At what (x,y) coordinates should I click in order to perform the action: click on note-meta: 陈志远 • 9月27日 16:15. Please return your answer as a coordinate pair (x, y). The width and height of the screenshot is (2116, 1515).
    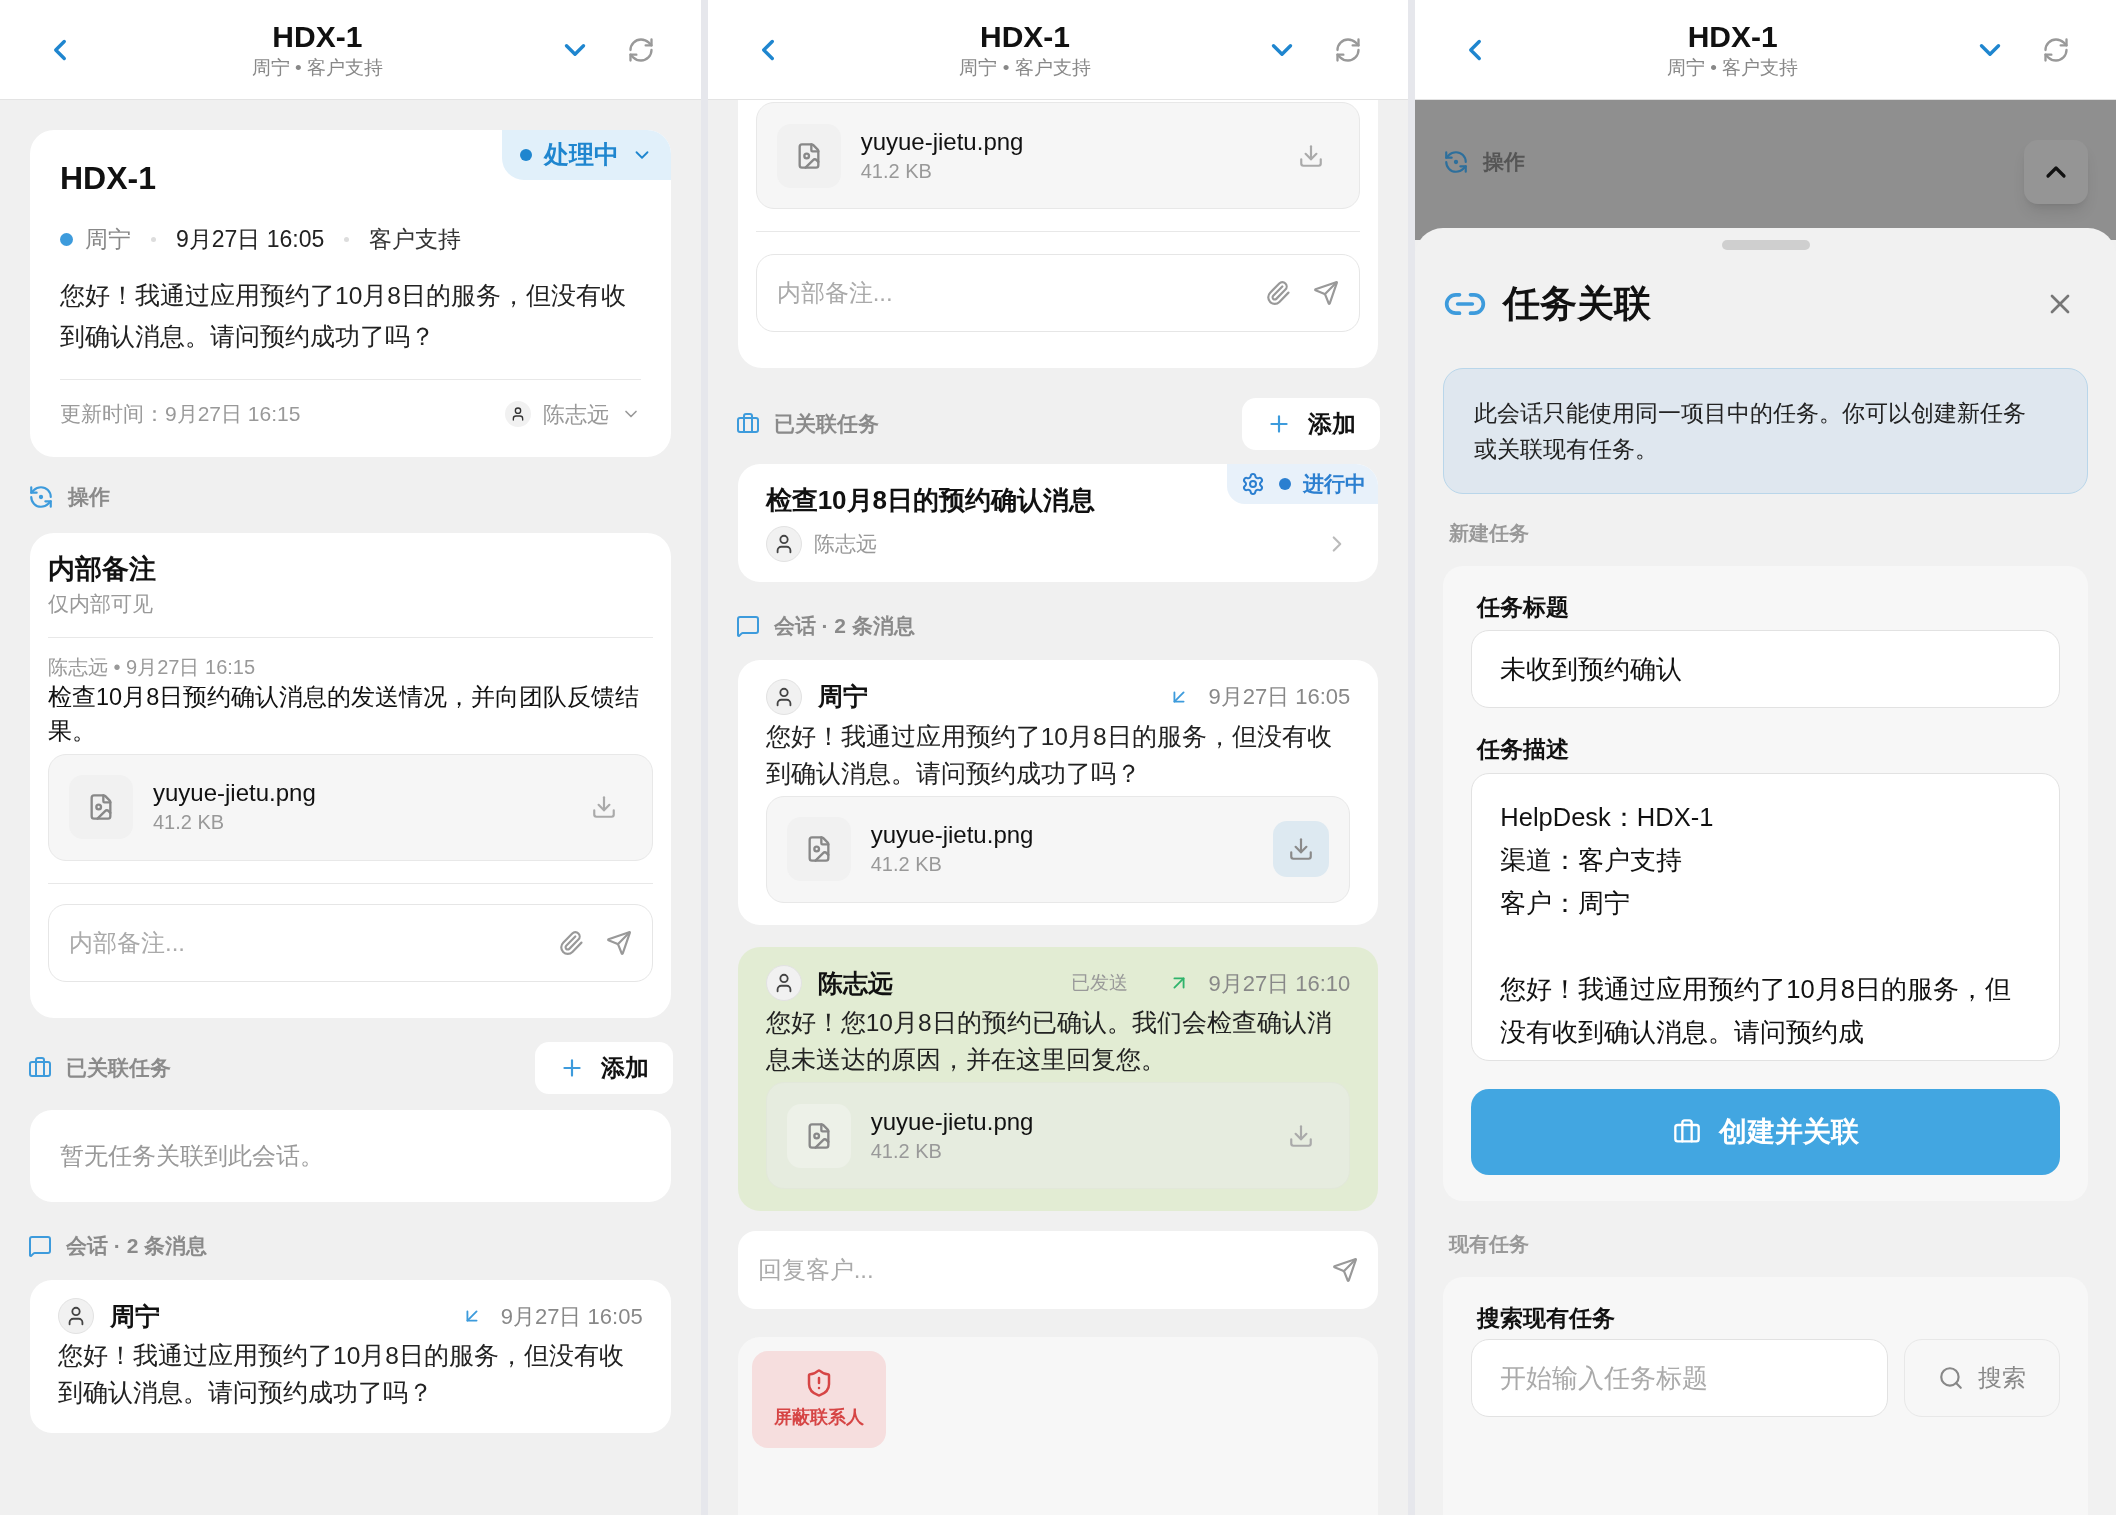
    Looking at the image, I should click on (152, 667).